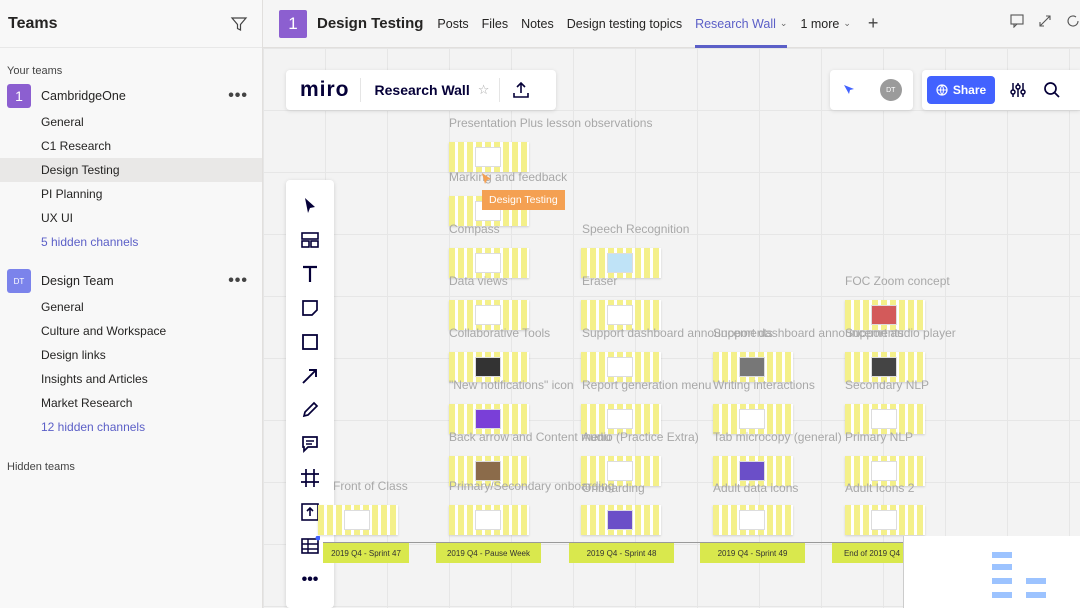 This screenshot has width=1080, height=608. What do you see at coordinates (310, 546) in the screenshot?
I see `table-icon` at bounding box center [310, 546].